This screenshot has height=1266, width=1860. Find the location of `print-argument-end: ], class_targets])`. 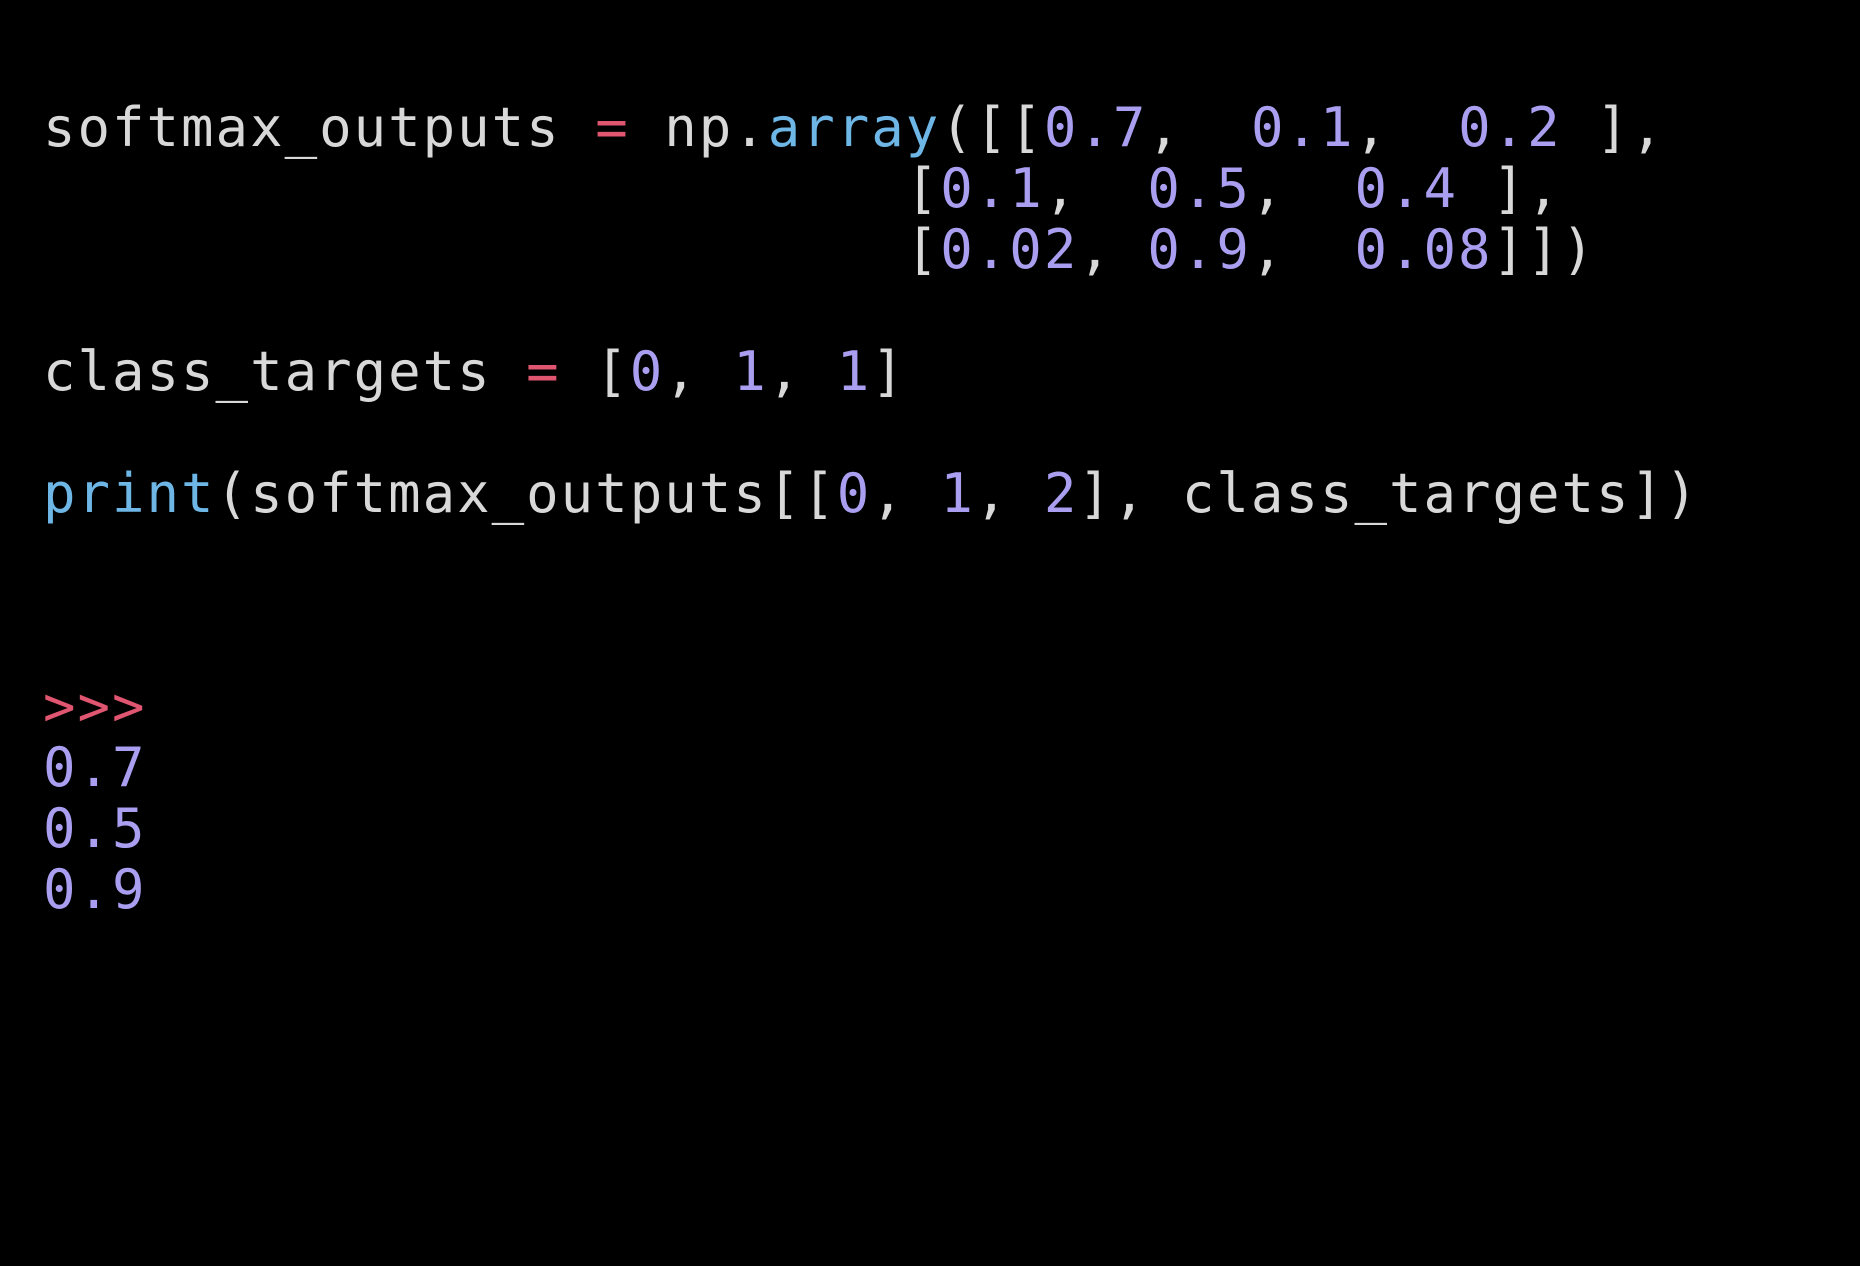

print-argument-end: ], class_targets]) is located at coordinates (1389, 493).